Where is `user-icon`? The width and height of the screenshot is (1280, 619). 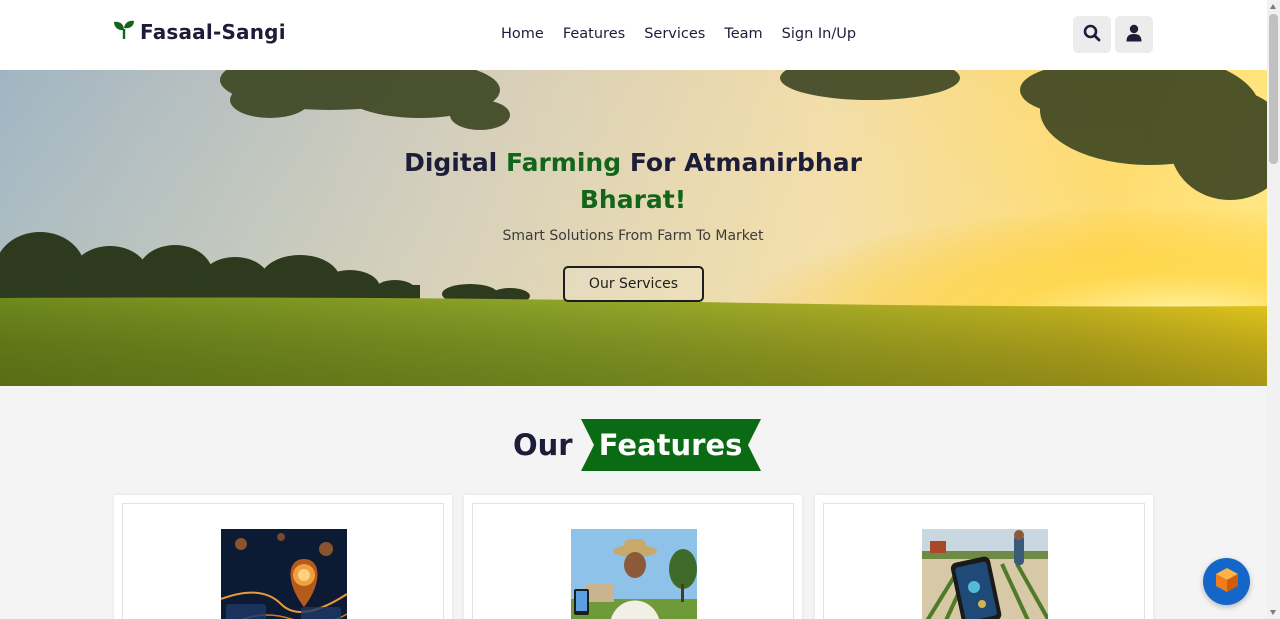
user-icon is located at coordinates (1134, 35).